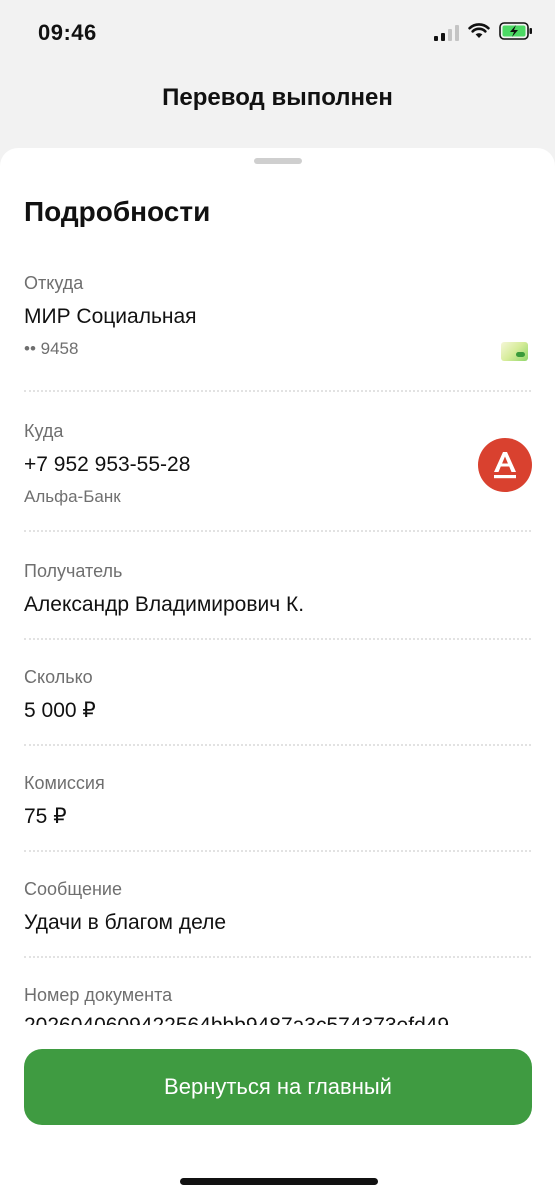 The image size is (555, 1200). I want to click on message-value: Удачи в благом деле, so click(125, 922).